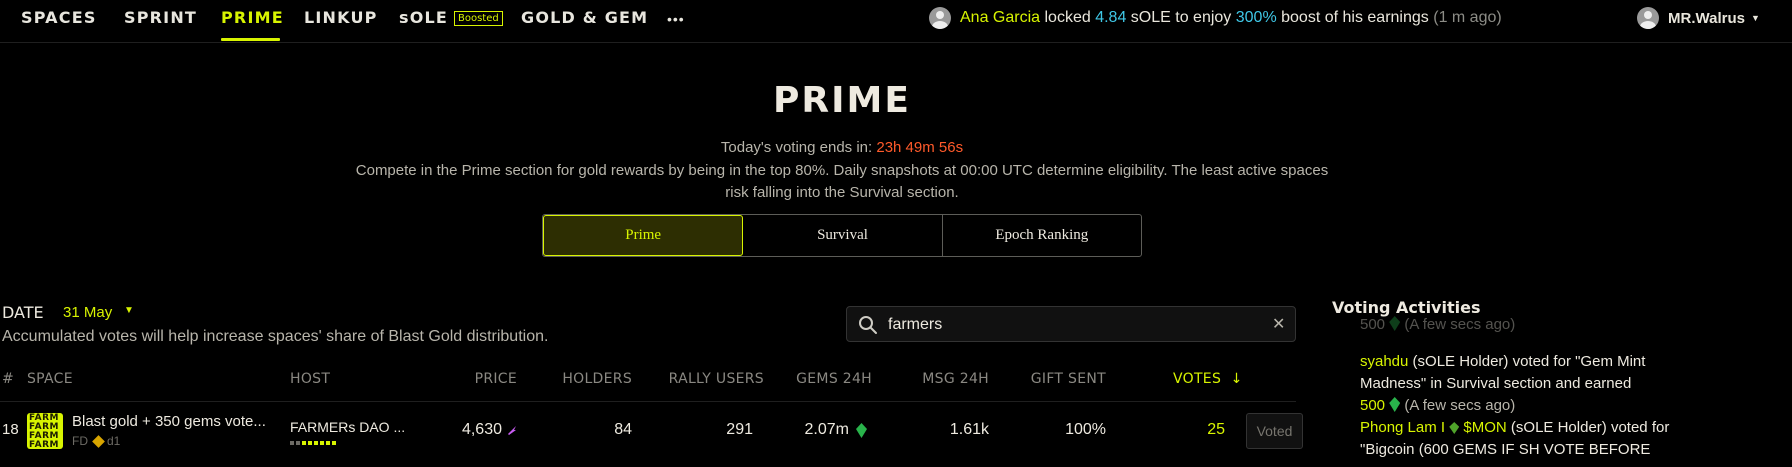  What do you see at coordinates (868, 325) in the screenshot?
I see `search-icon` at bounding box center [868, 325].